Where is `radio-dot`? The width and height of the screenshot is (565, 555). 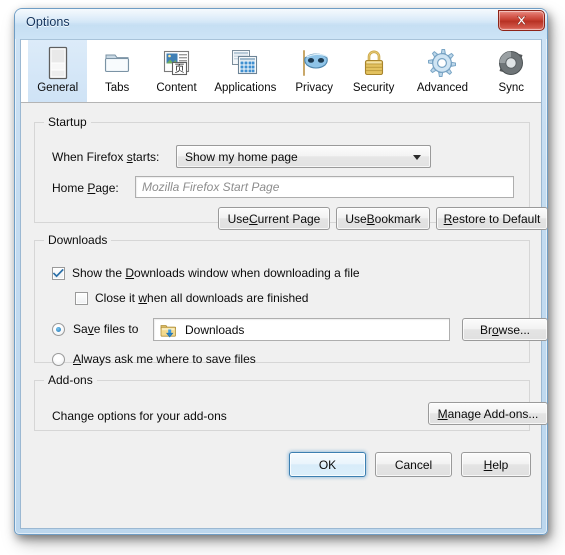 radio-dot is located at coordinates (58, 329).